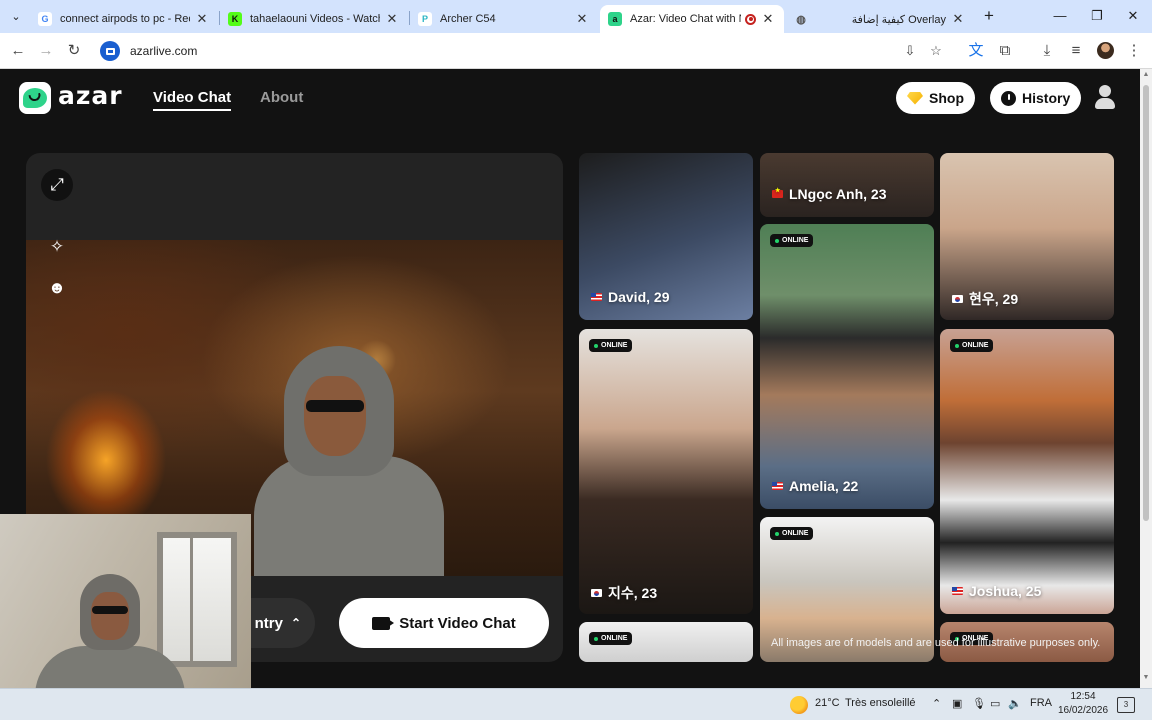 Image resolution: width=1152 pixels, height=720 pixels. Describe the element at coordinates (898, 19) in the screenshot. I see `tab-title: كيفية إضافة Overlay` at that location.